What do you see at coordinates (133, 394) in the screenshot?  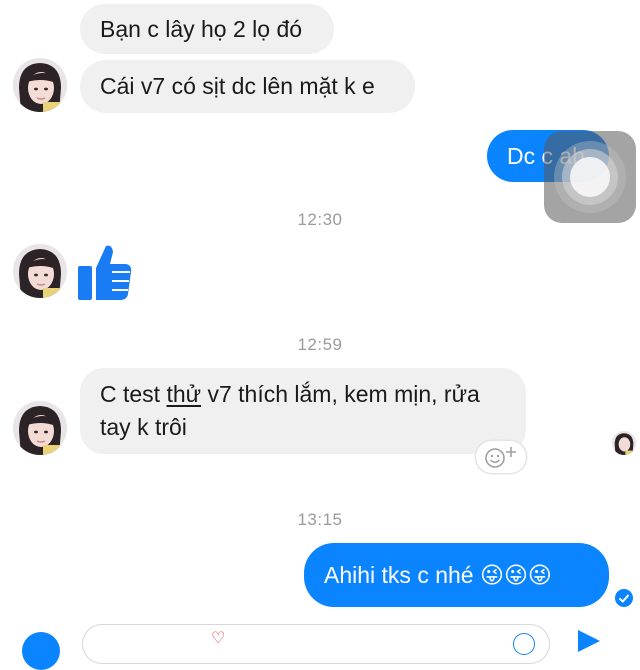 I see `message-text: C test` at bounding box center [133, 394].